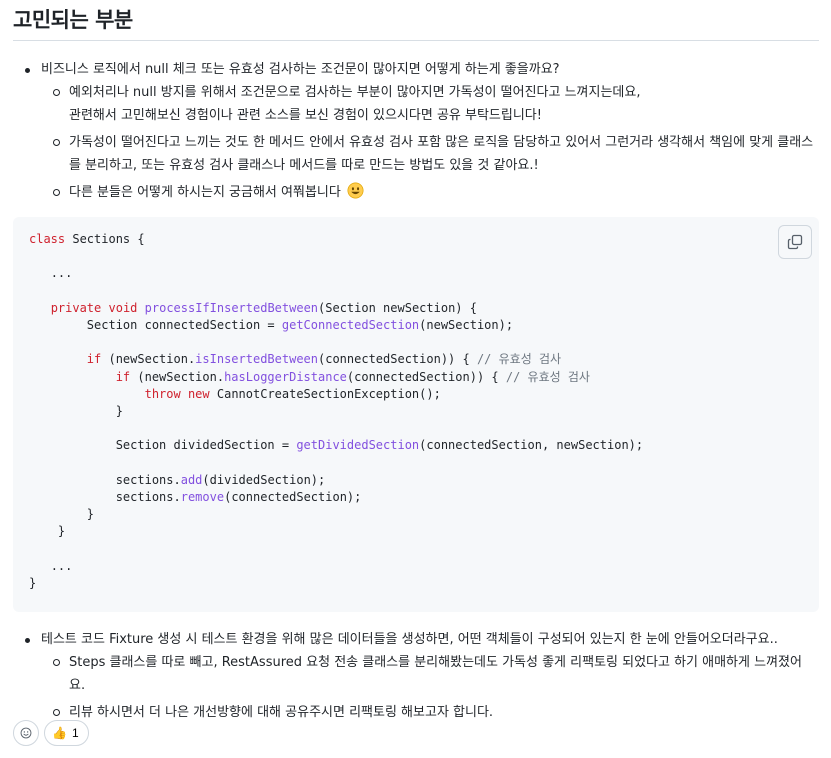 Image resolution: width=831 pixels, height=758 pixels. Describe the element at coordinates (47, 239) in the screenshot. I see `code-token: class` at that location.